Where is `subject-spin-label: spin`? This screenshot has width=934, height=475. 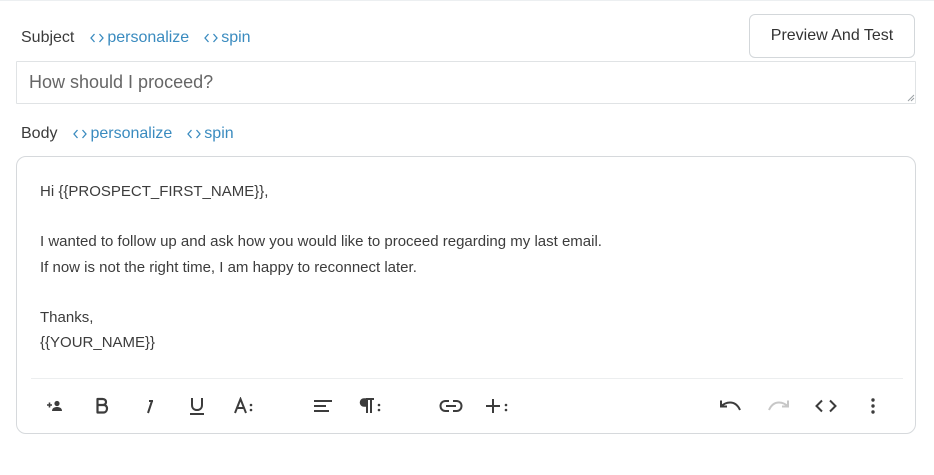
subject-spin-label: spin is located at coordinates (236, 37).